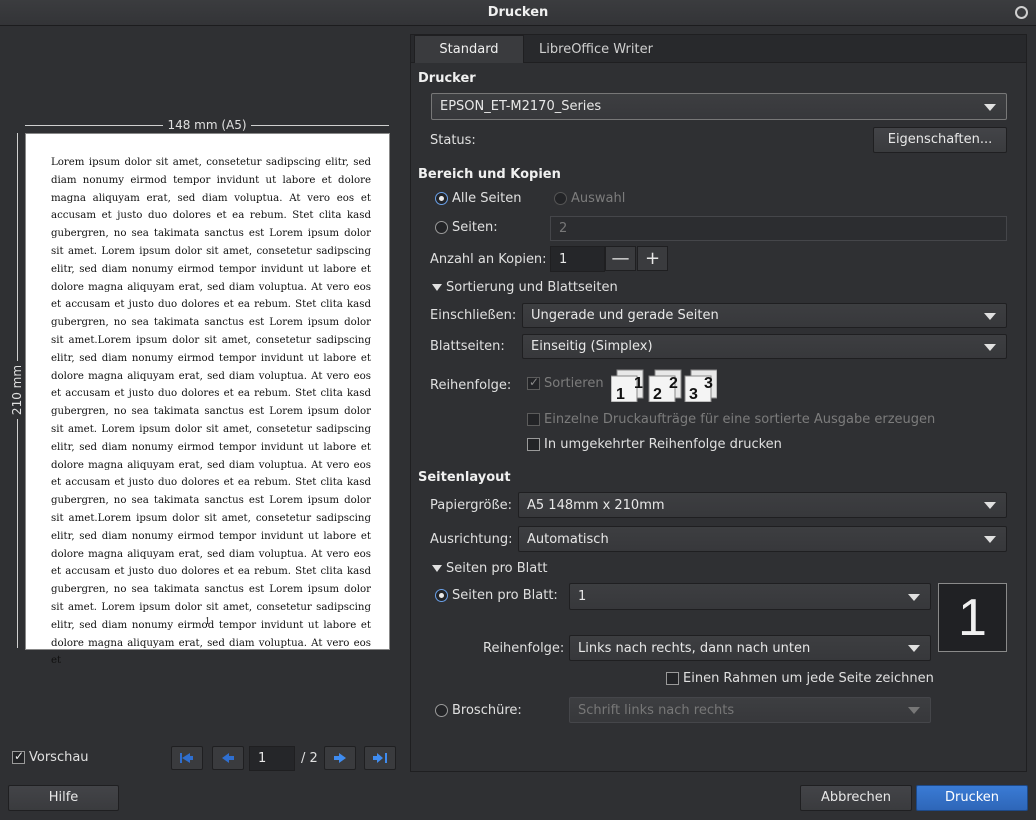 Image resolution: width=1036 pixels, height=820 pixels. Describe the element at coordinates (533, 382) in the screenshot. I see `collate-checkbox` at that location.